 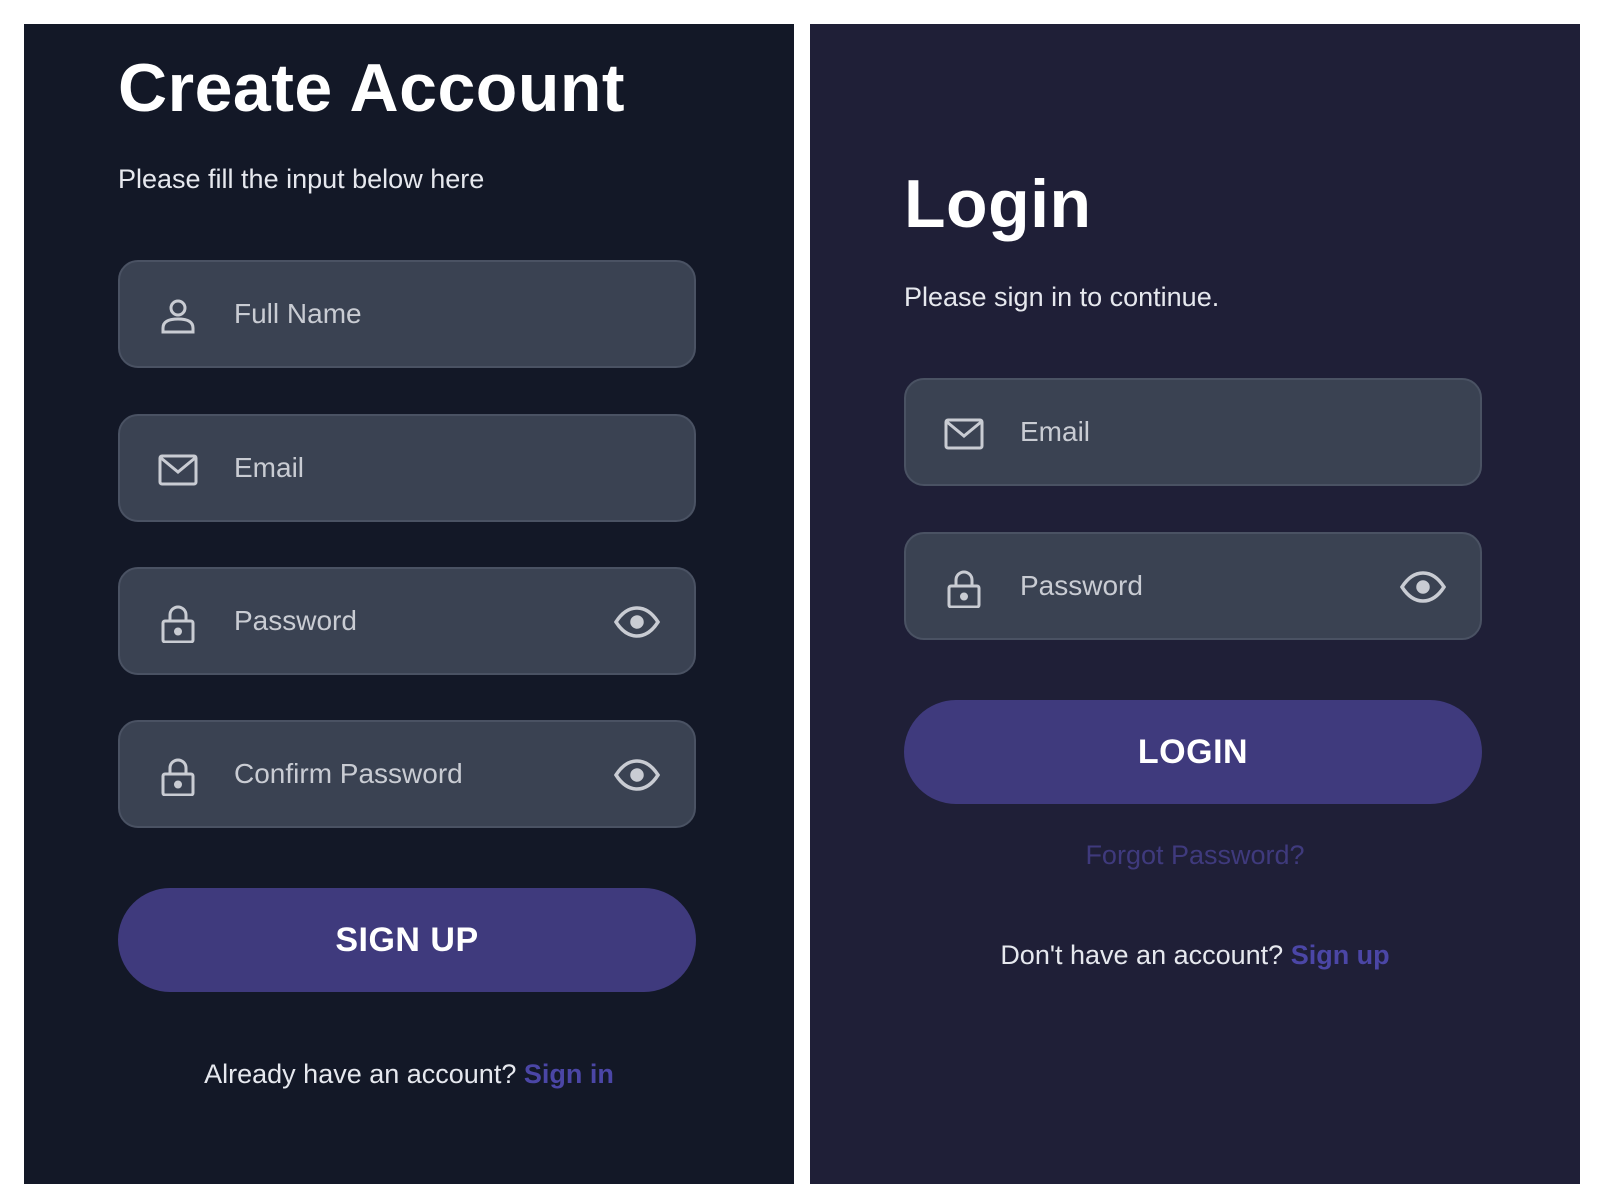 I want to click on login-password-field: Password, so click(x=1193, y=586).